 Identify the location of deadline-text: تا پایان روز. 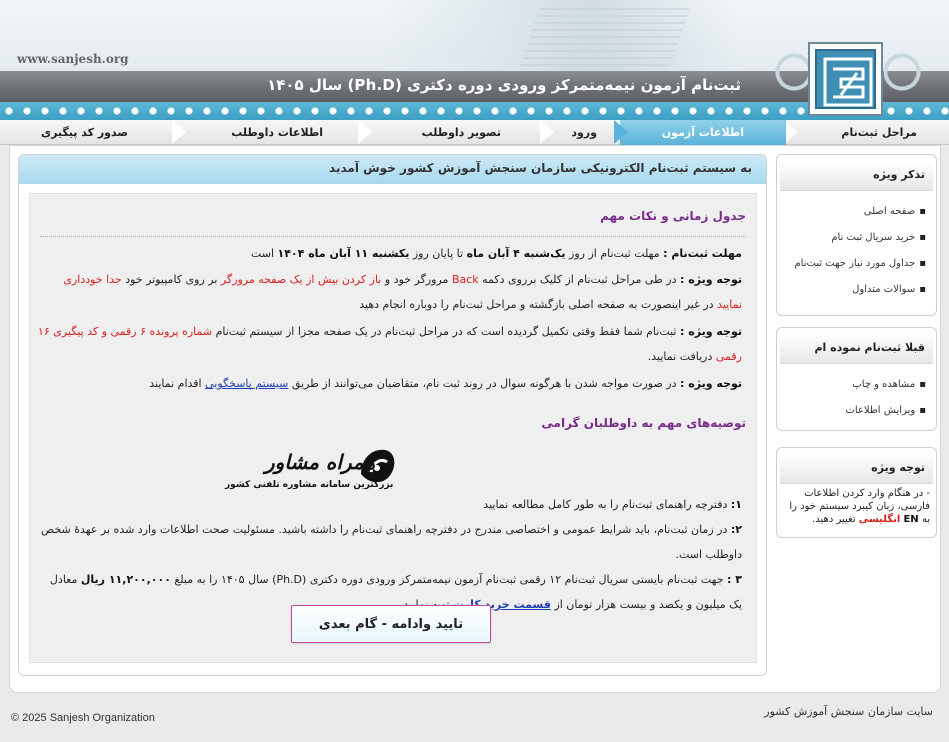
(438, 253).